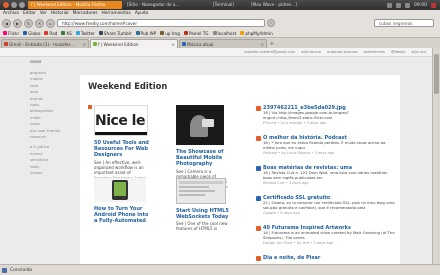 This screenshot has width=440, height=275. I want to click on account-email: mozefer.vchiero@gmail.com, so click(269, 52).